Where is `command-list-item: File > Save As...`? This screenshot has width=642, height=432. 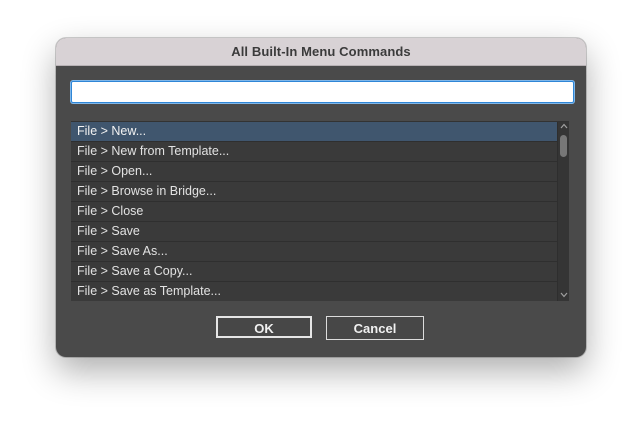 command-list-item: File > Save As... is located at coordinates (314, 252).